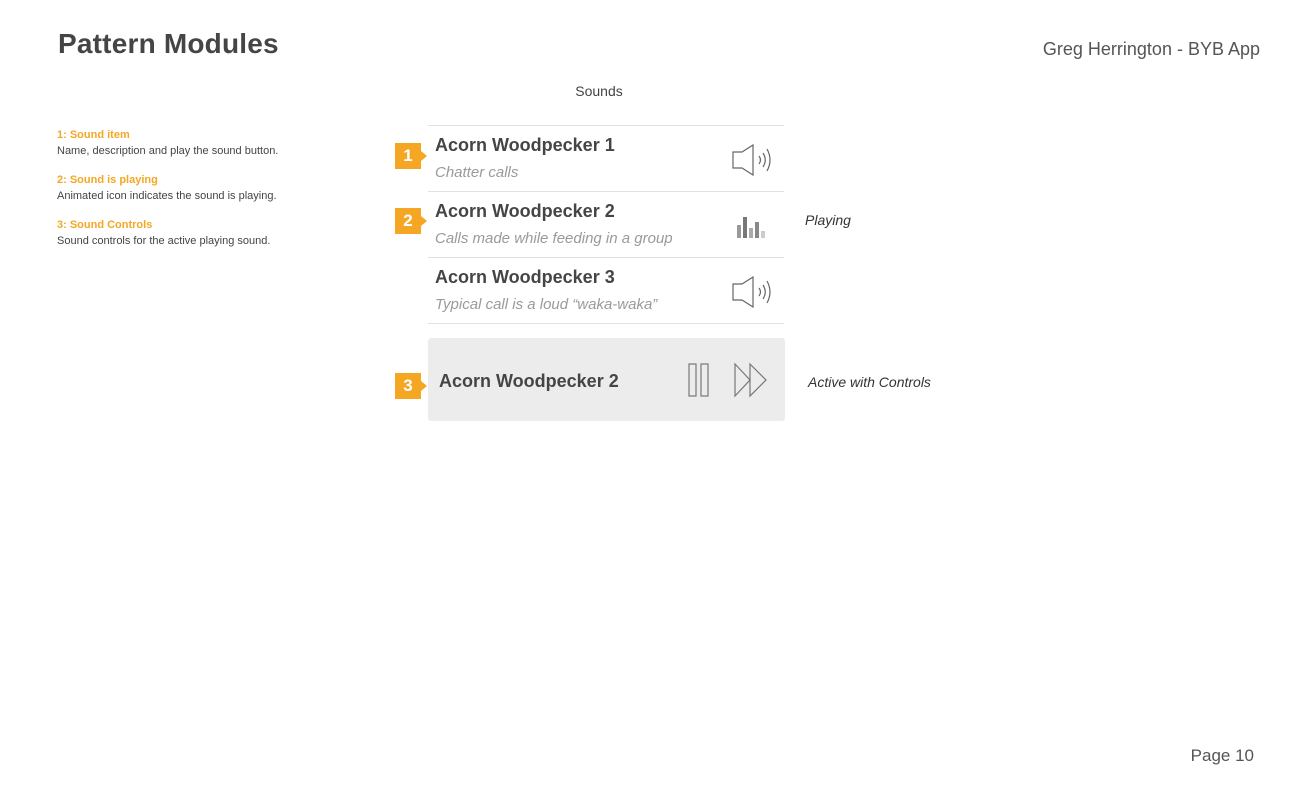  What do you see at coordinates (699, 380) in the screenshot?
I see `pause-icon` at bounding box center [699, 380].